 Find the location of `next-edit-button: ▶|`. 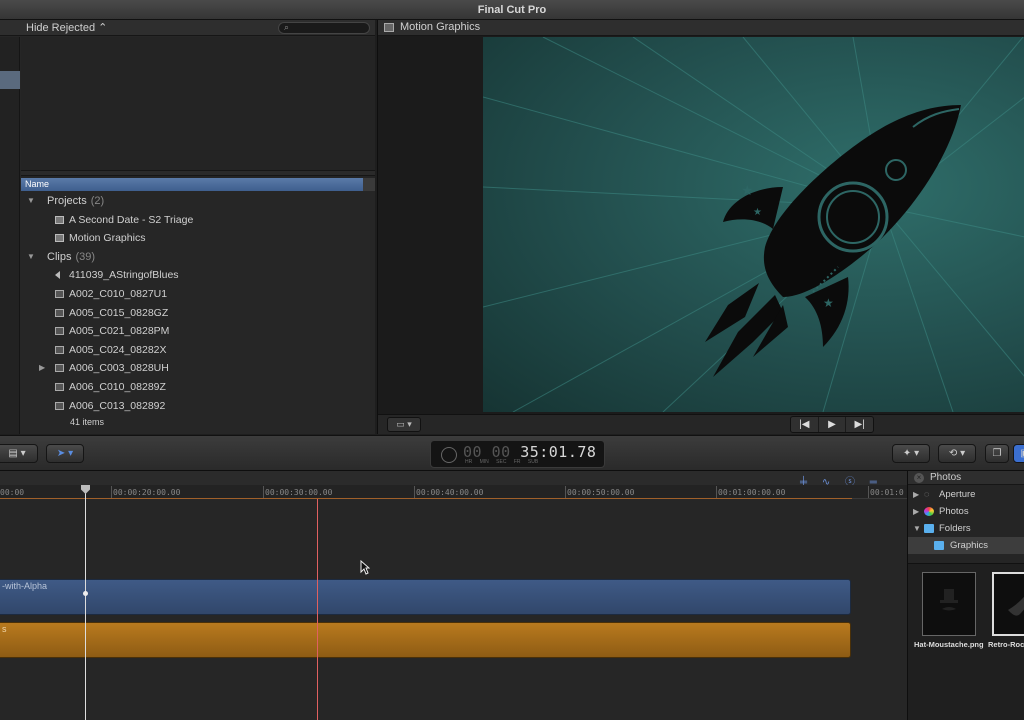

next-edit-button: ▶| is located at coordinates (859, 424).